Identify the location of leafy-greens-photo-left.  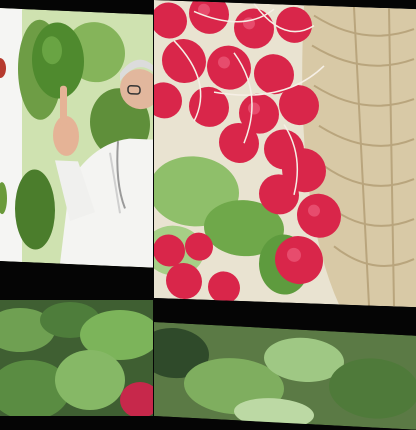
(76, 358).